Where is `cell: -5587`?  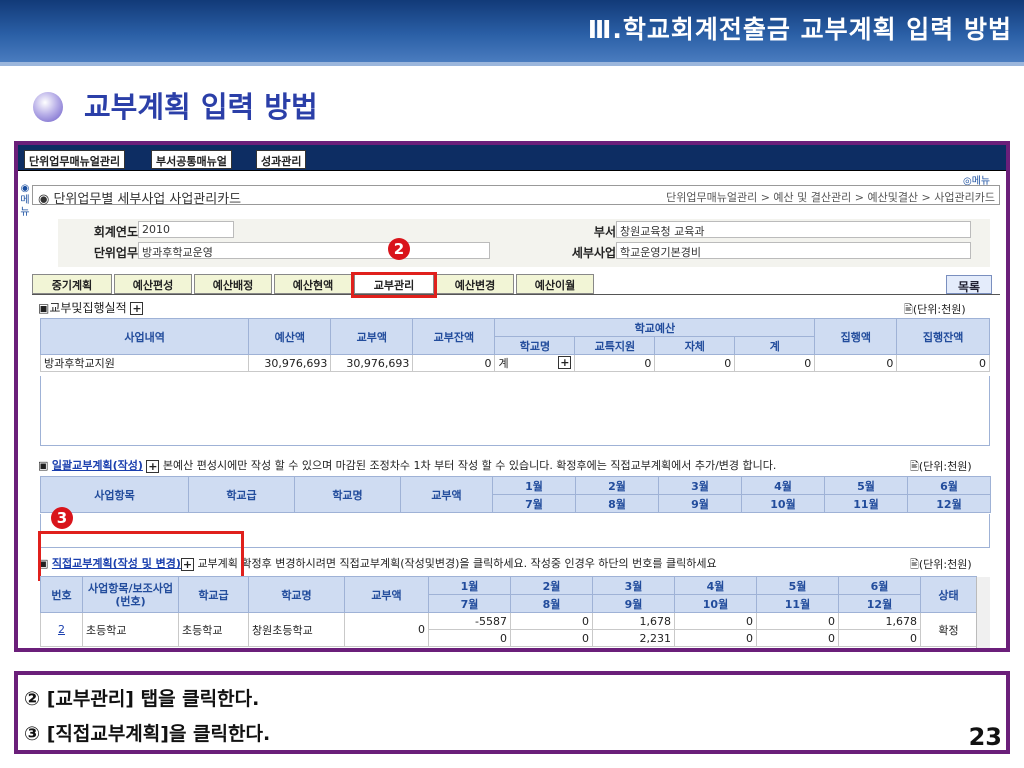 cell: -5587 is located at coordinates (469, 621).